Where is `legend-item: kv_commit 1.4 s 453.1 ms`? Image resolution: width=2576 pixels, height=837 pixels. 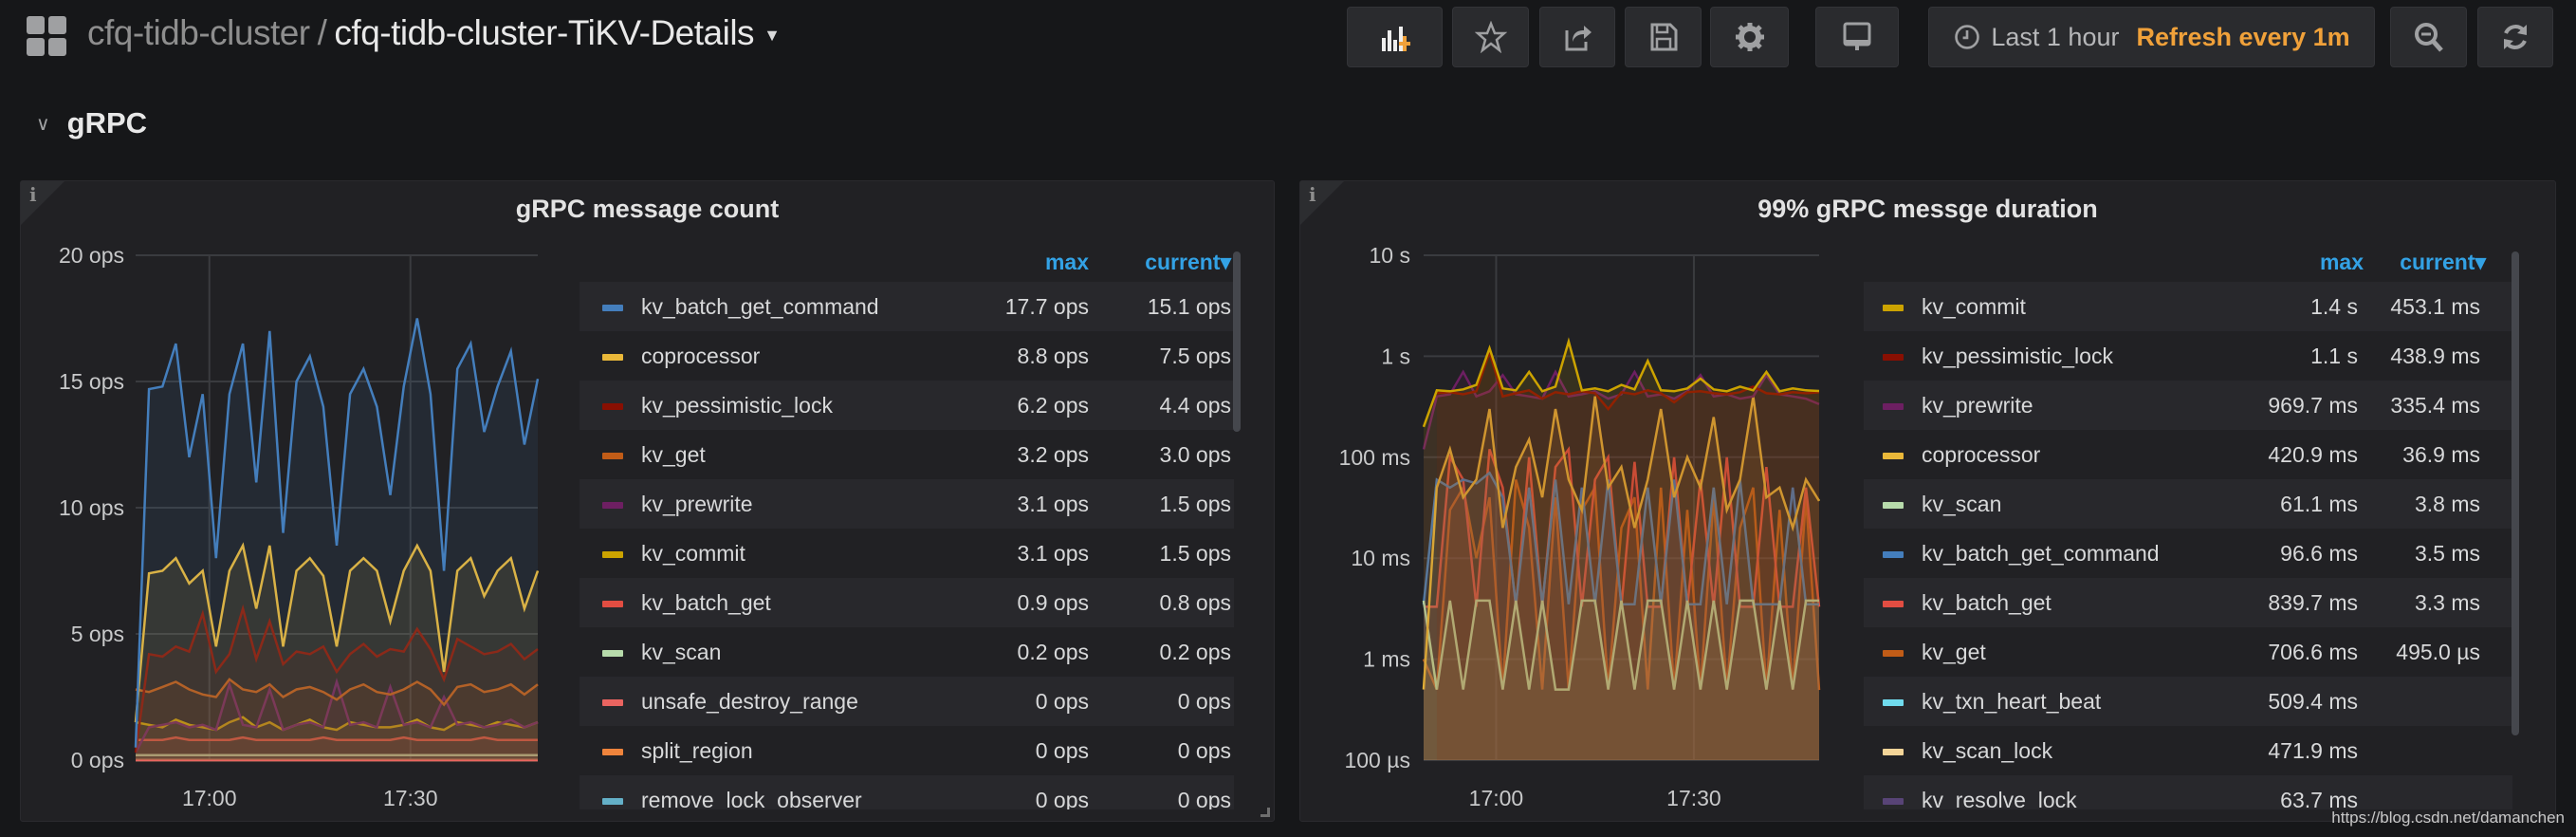 legend-item: kv_commit 1.4 s 453.1 ms is located at coordinates (2188, 306).